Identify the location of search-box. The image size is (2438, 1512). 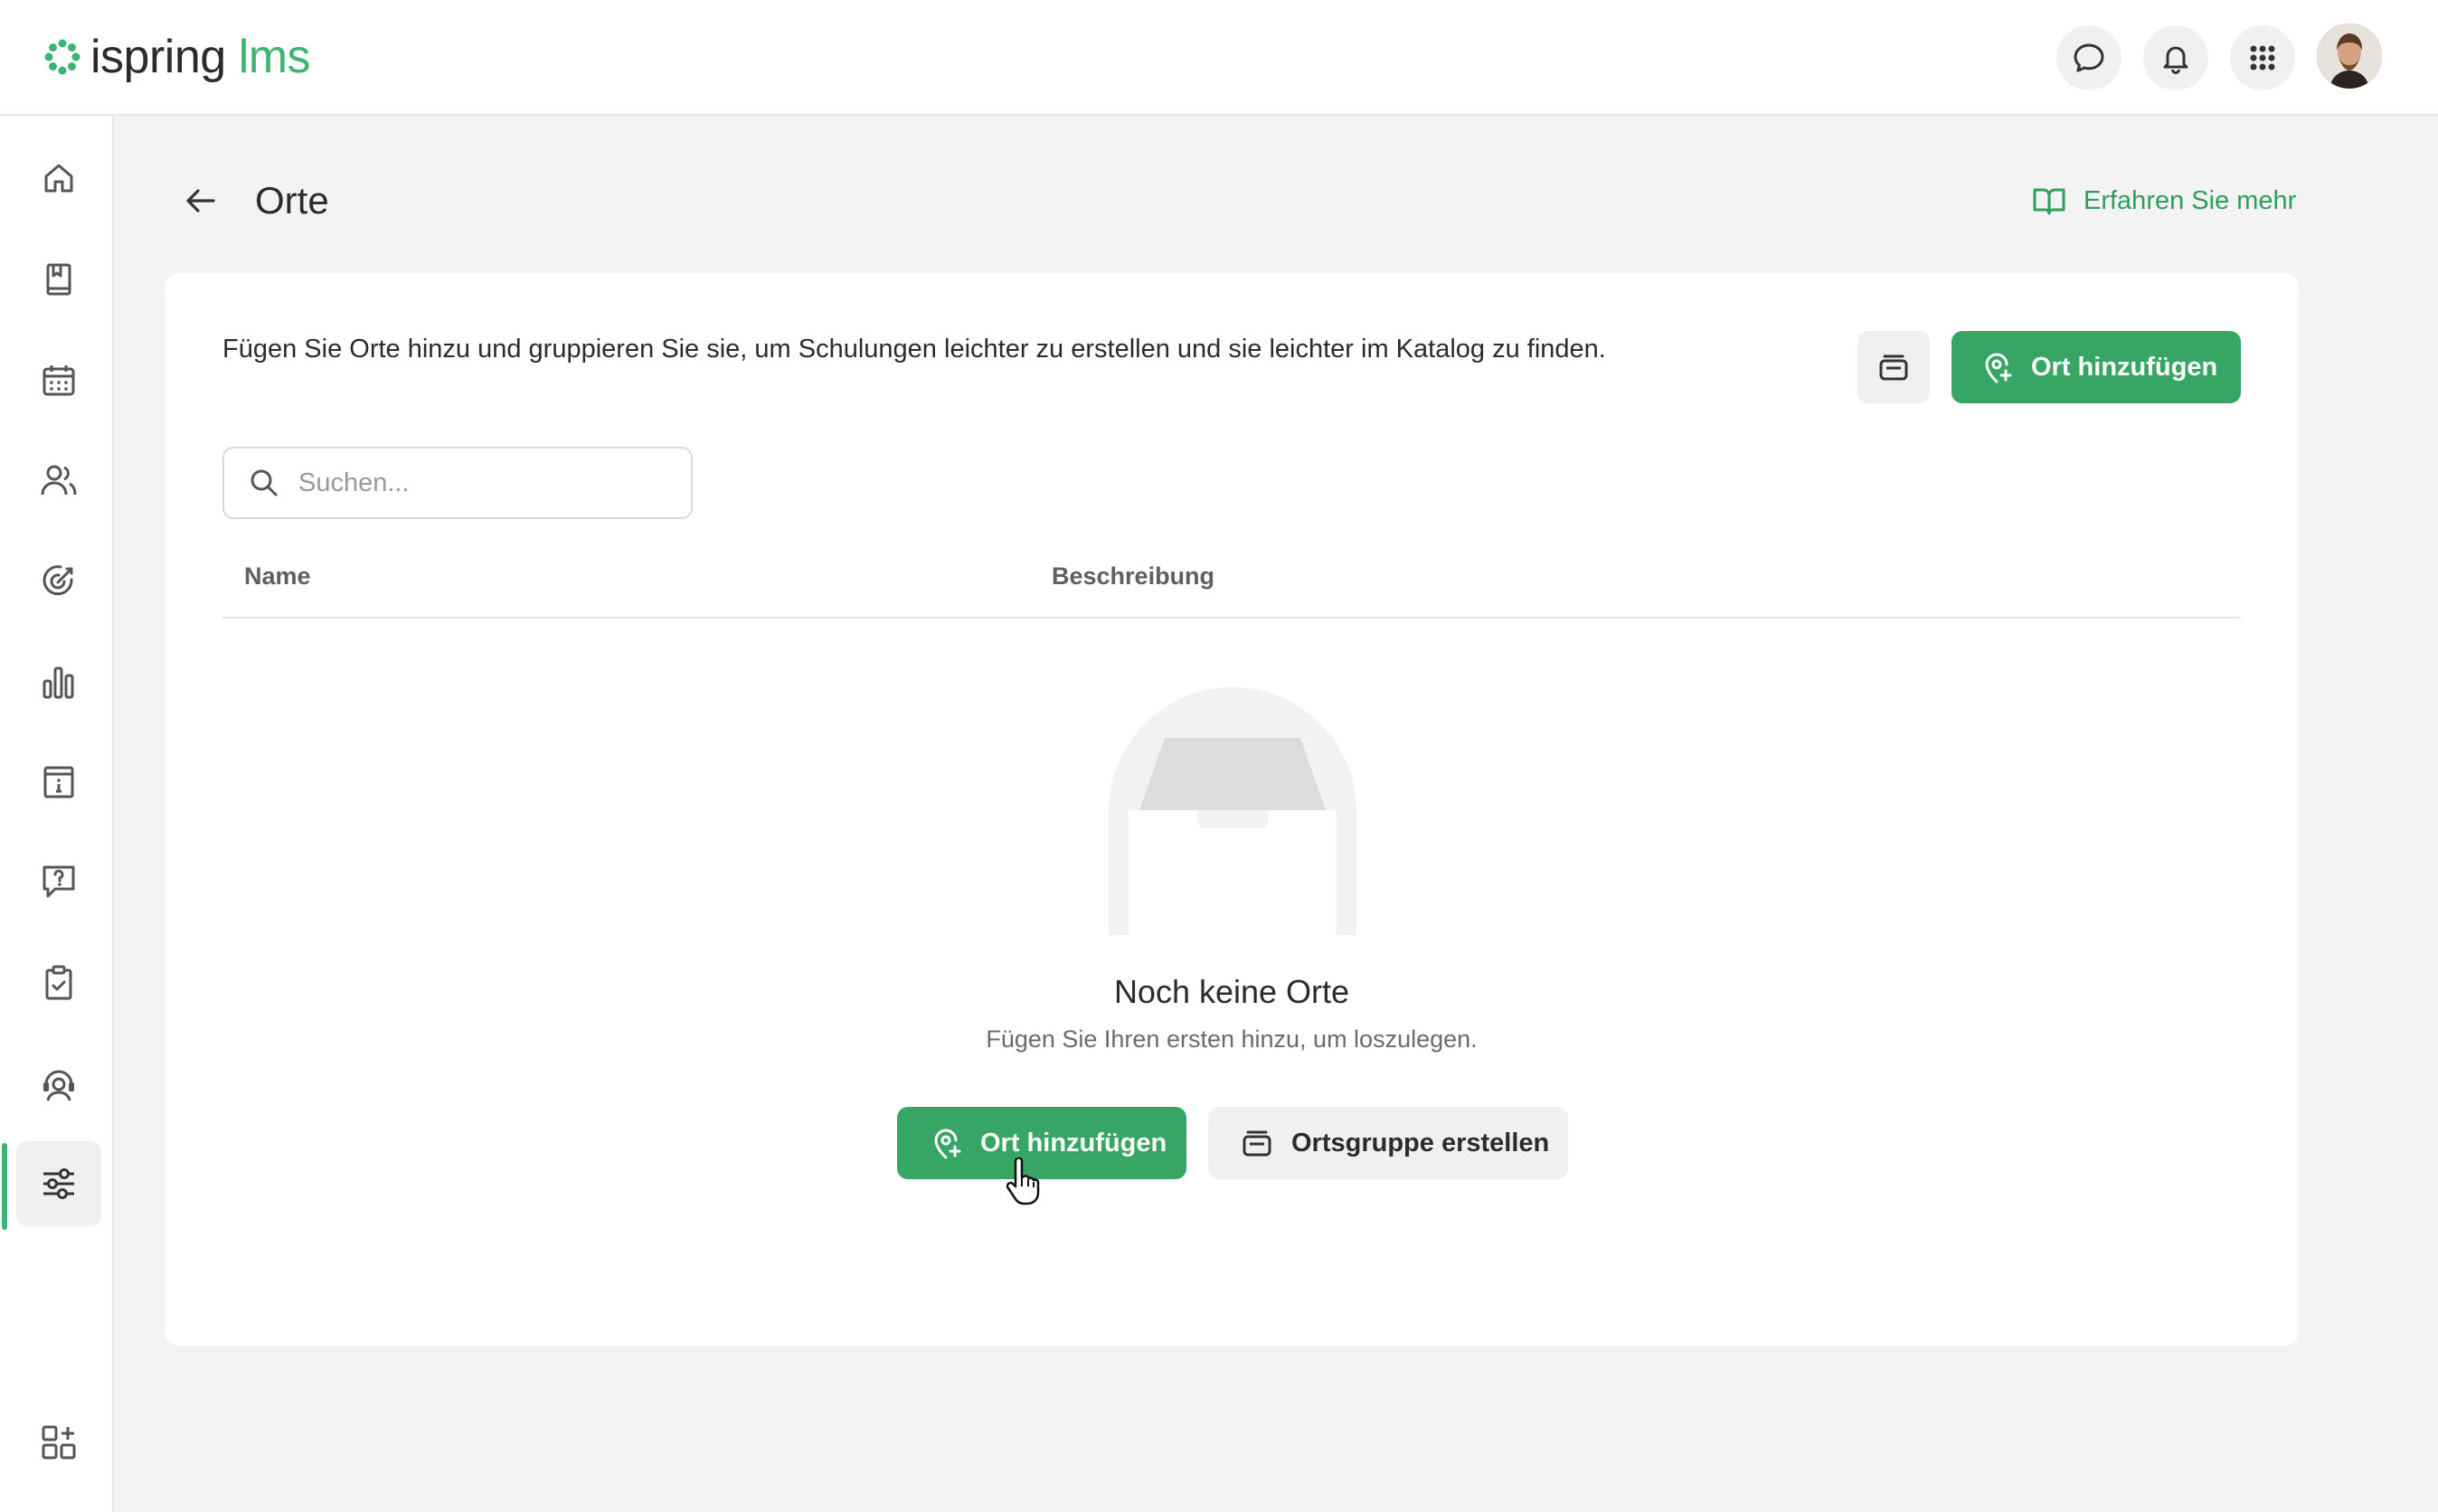
(457, 483).